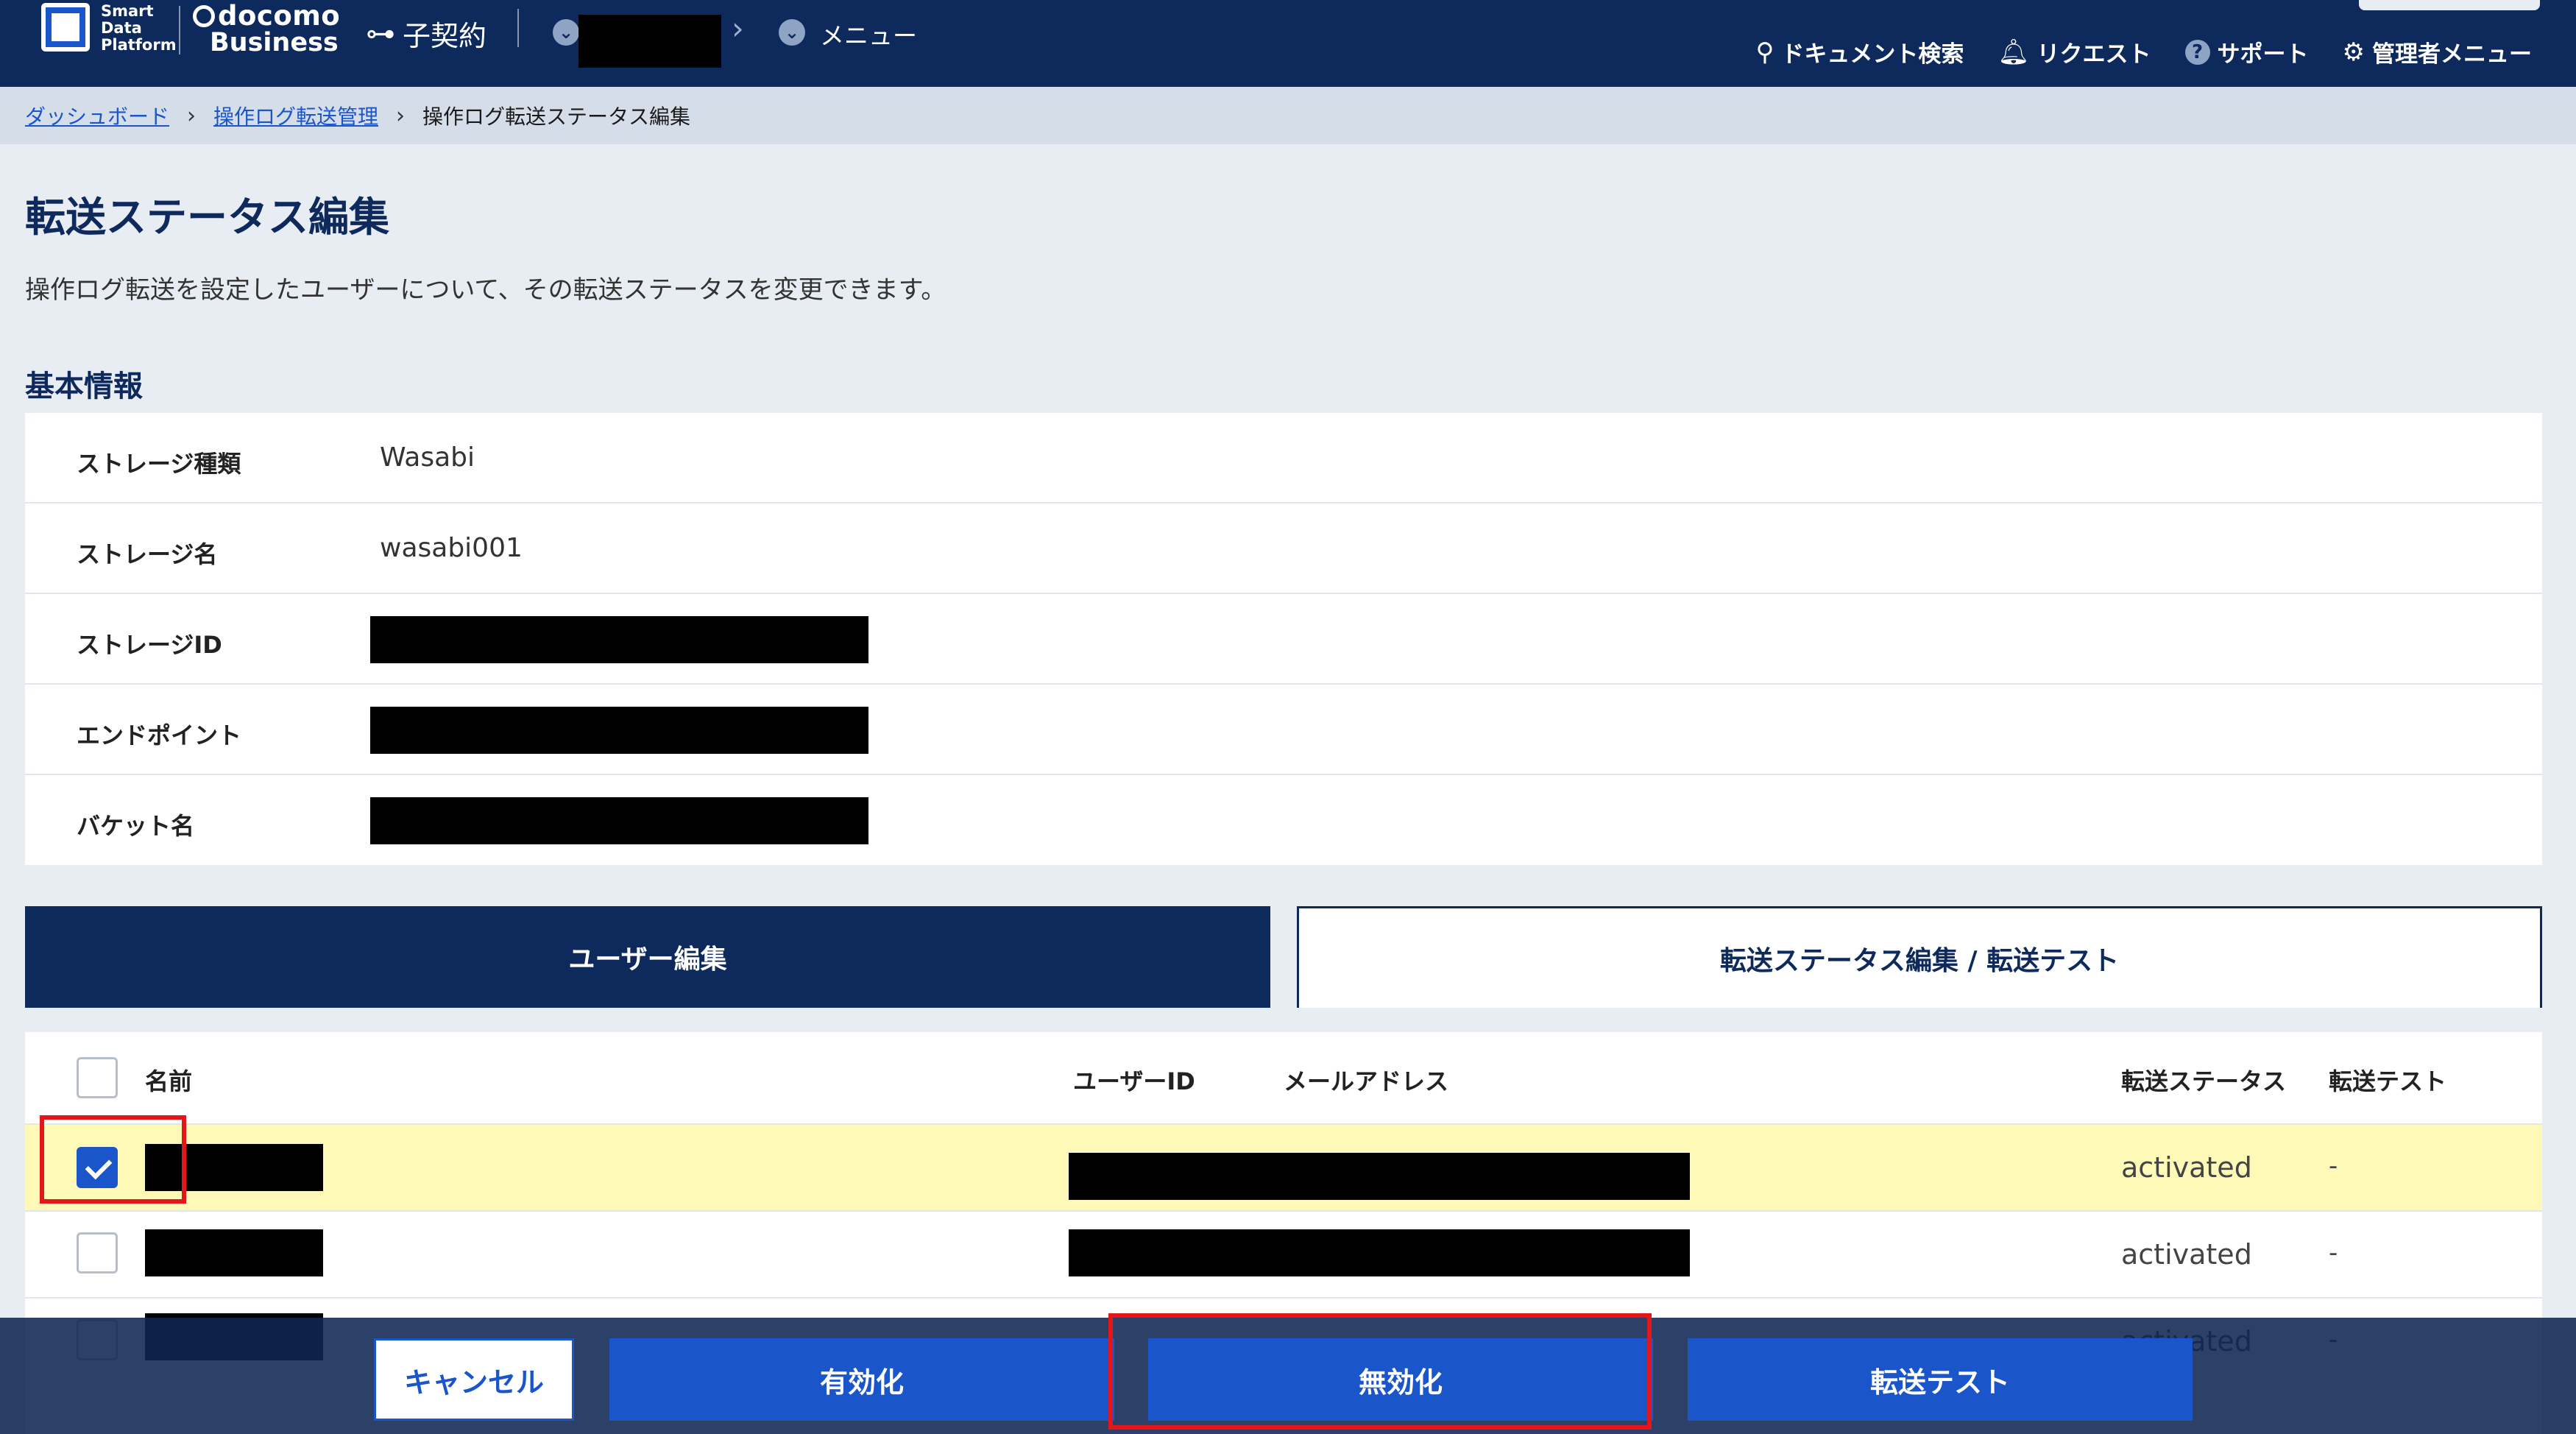  What do you see at coordinates (1941, 1380) in the screenshot?
I see `transfer-test-button: 転送テスト` at bounding box center [1941, 1380].